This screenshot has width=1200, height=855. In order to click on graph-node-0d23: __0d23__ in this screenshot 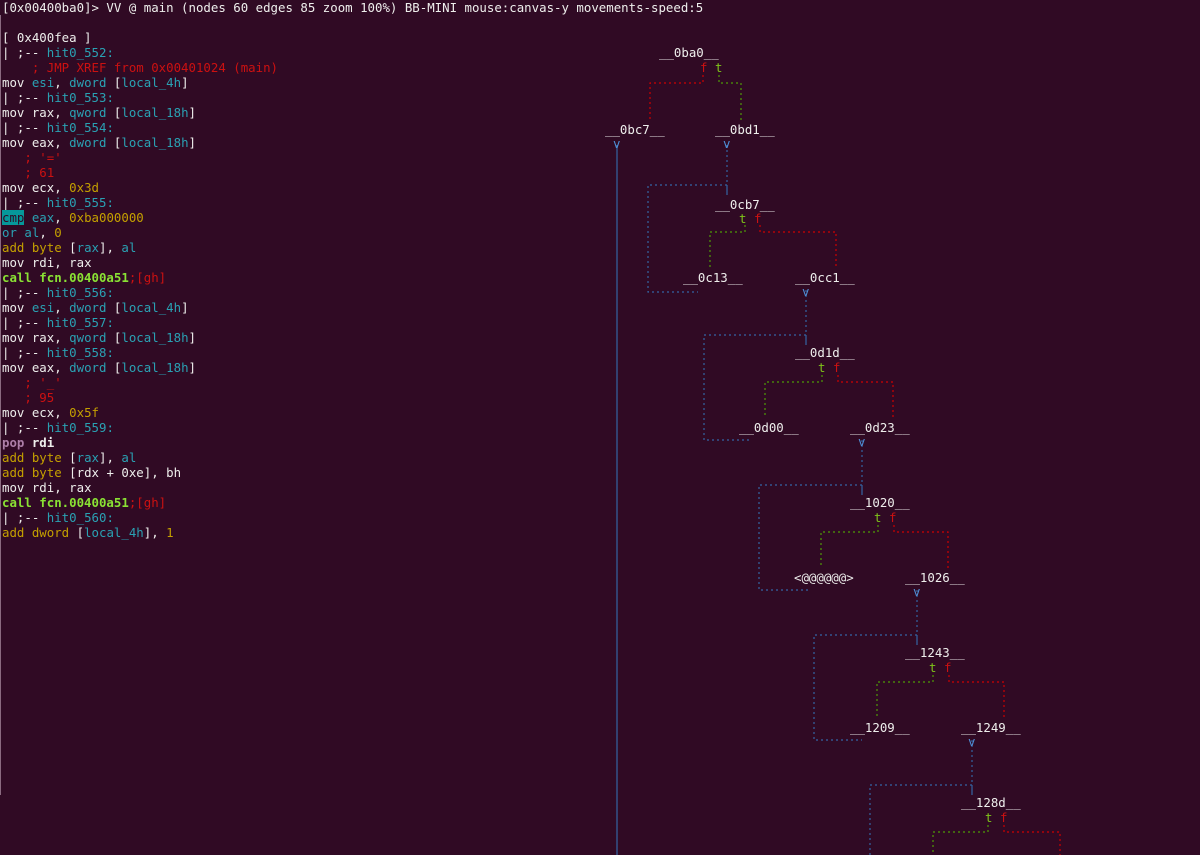, I will do `click(880, 427)`.